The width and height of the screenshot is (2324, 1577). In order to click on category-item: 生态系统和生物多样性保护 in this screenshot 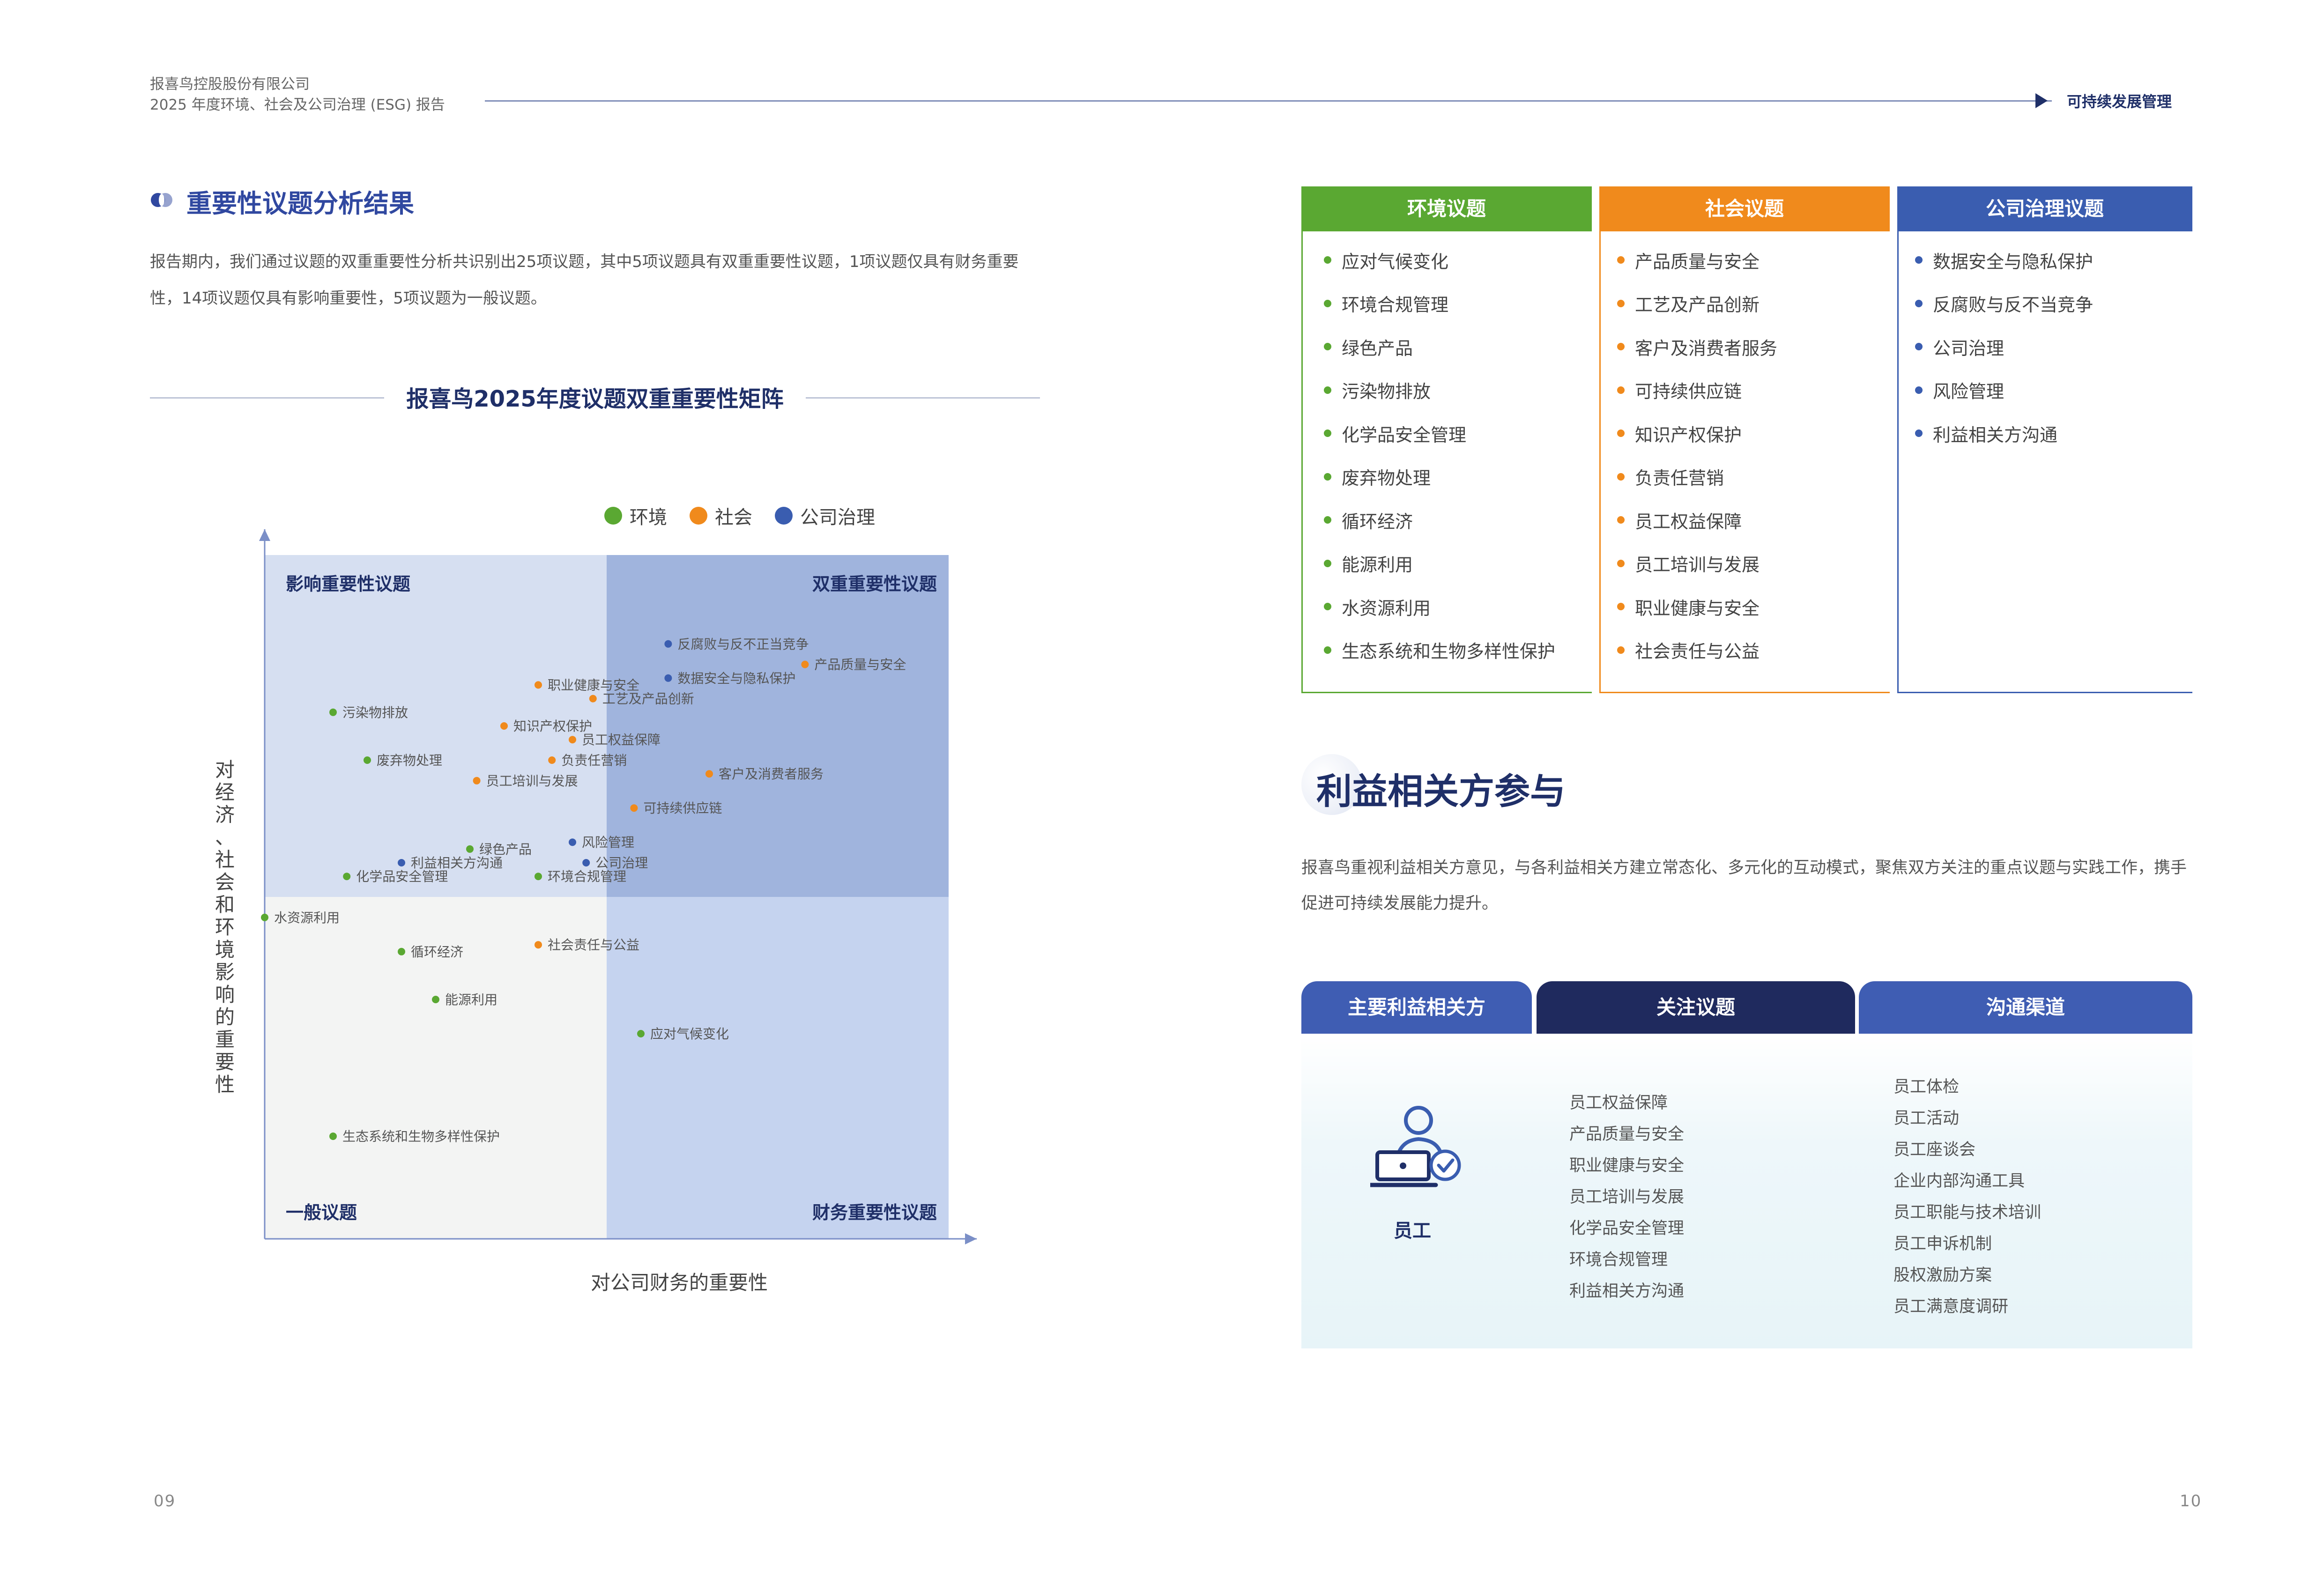, I will do `click(1458, 650)`.